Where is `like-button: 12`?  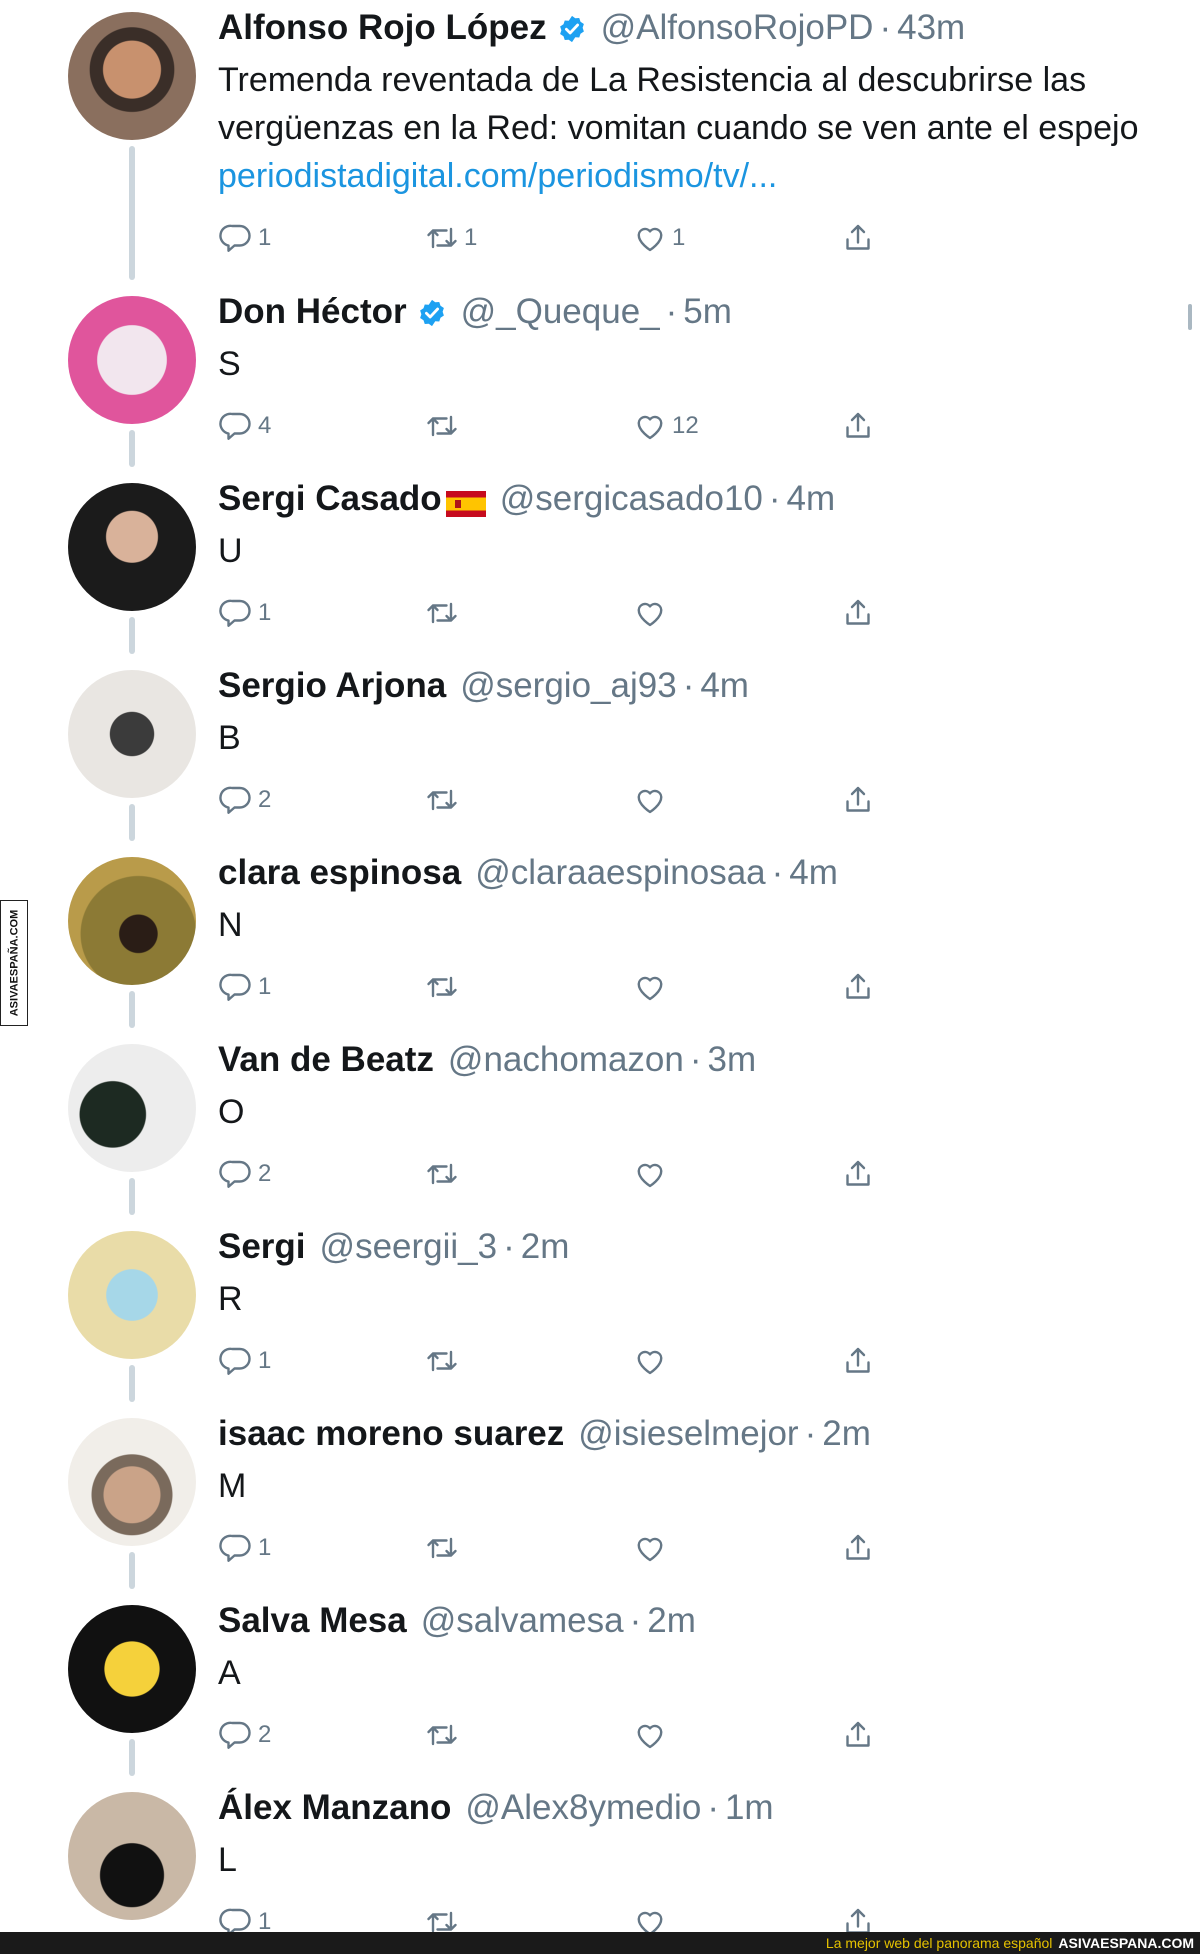 like-button: 12 is located at coordinates (665, 426).